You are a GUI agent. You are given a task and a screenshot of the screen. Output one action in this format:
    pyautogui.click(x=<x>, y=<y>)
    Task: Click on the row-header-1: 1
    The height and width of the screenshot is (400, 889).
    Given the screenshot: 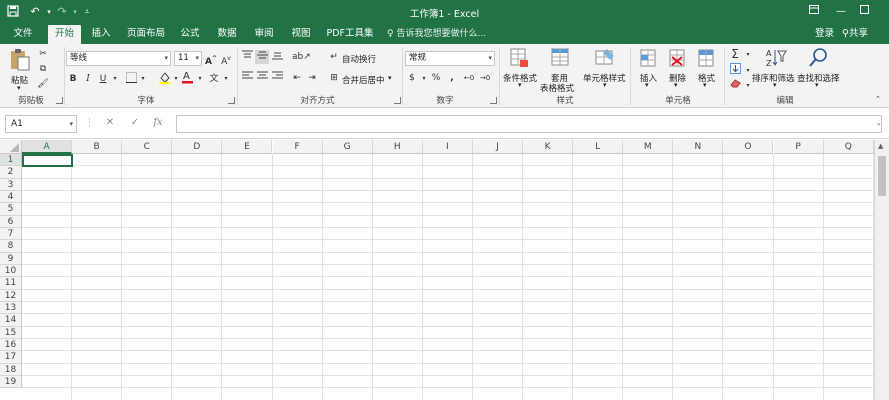 What is the action you would take?
    pyautogui.click(x=11, y=160)
    